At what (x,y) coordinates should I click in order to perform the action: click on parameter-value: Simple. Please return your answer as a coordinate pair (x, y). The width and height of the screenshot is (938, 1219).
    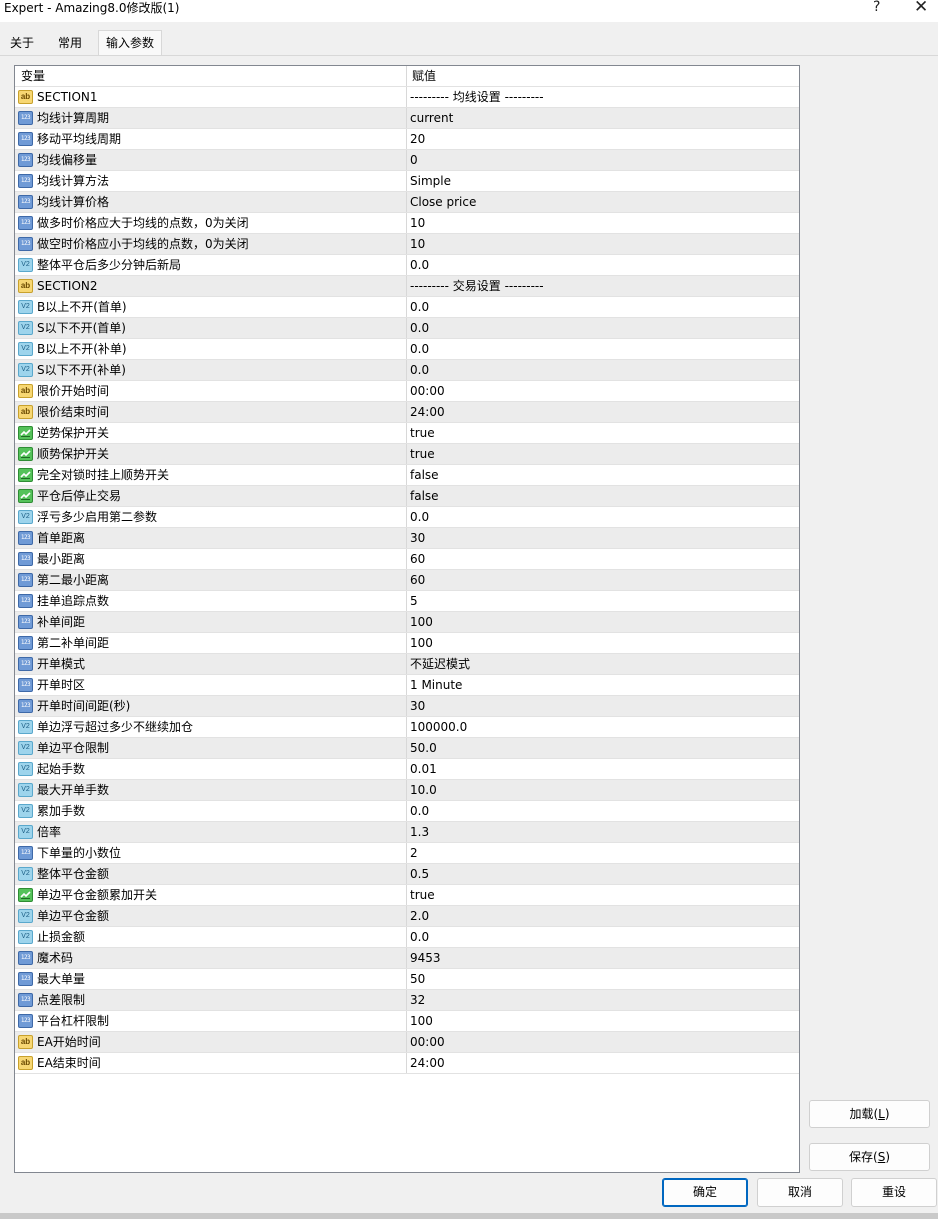
    Looking at the image, I should click on (430, 181).